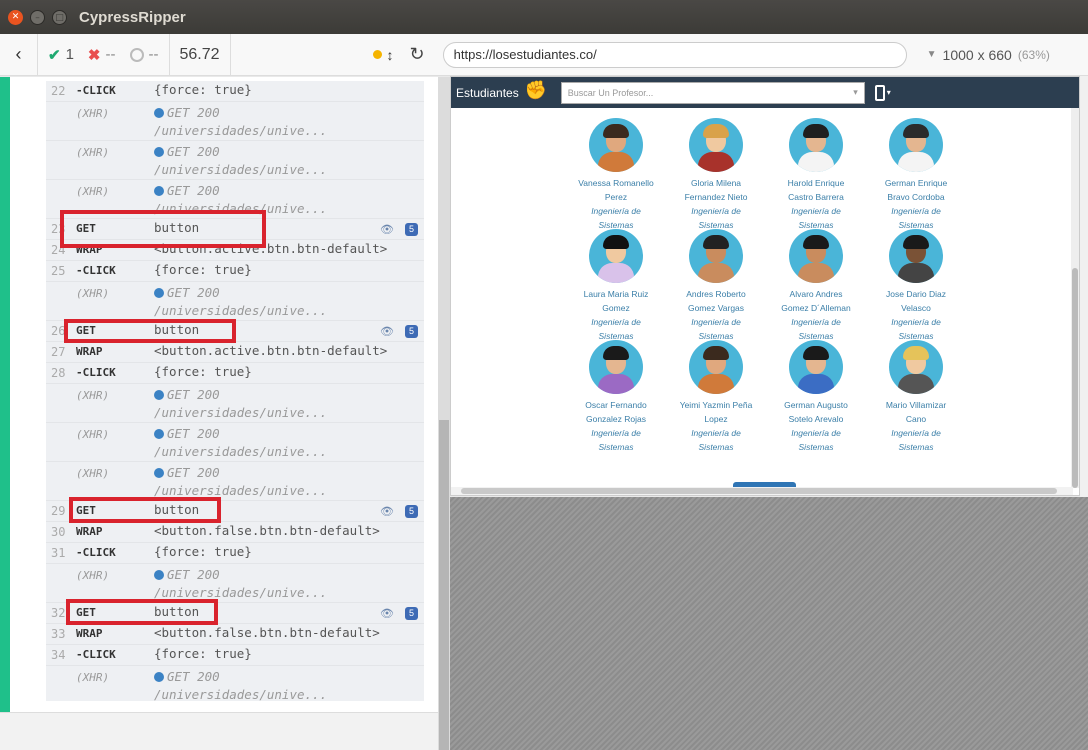  What do you see at coordinates (235, 553) in the screenshot?
I see `command-row: 31 -CLICK {force: true}` at bounding box center [235, 553].